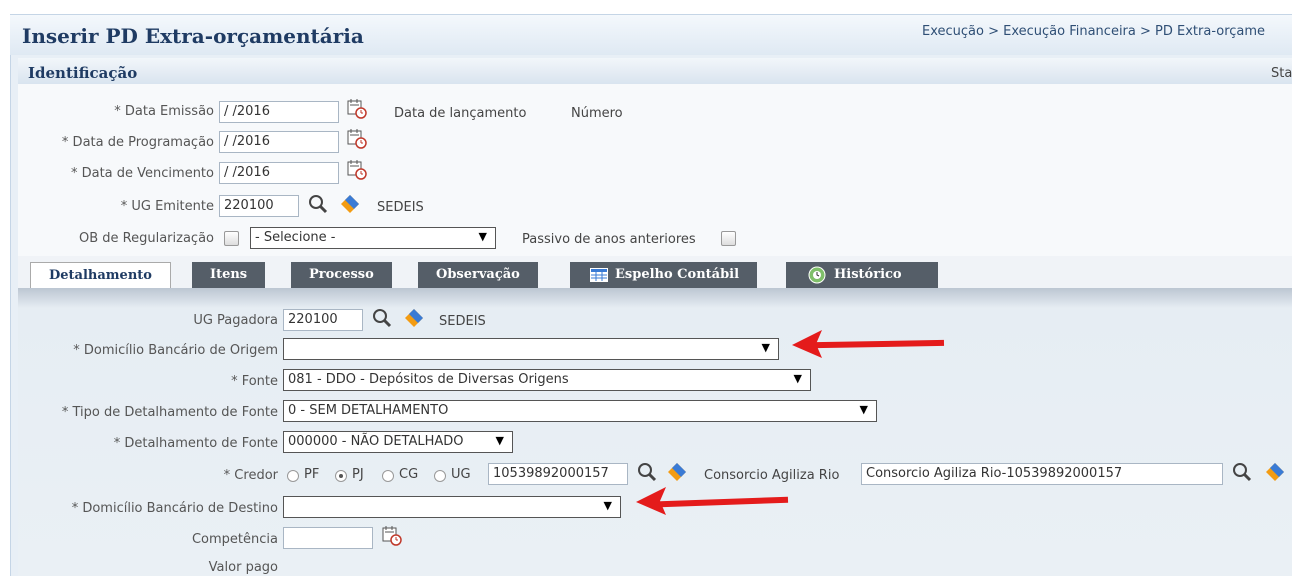  Describe the element at coordinates (478, 275) in the screenshot. I see `tab-observacao: Observação` at that location.